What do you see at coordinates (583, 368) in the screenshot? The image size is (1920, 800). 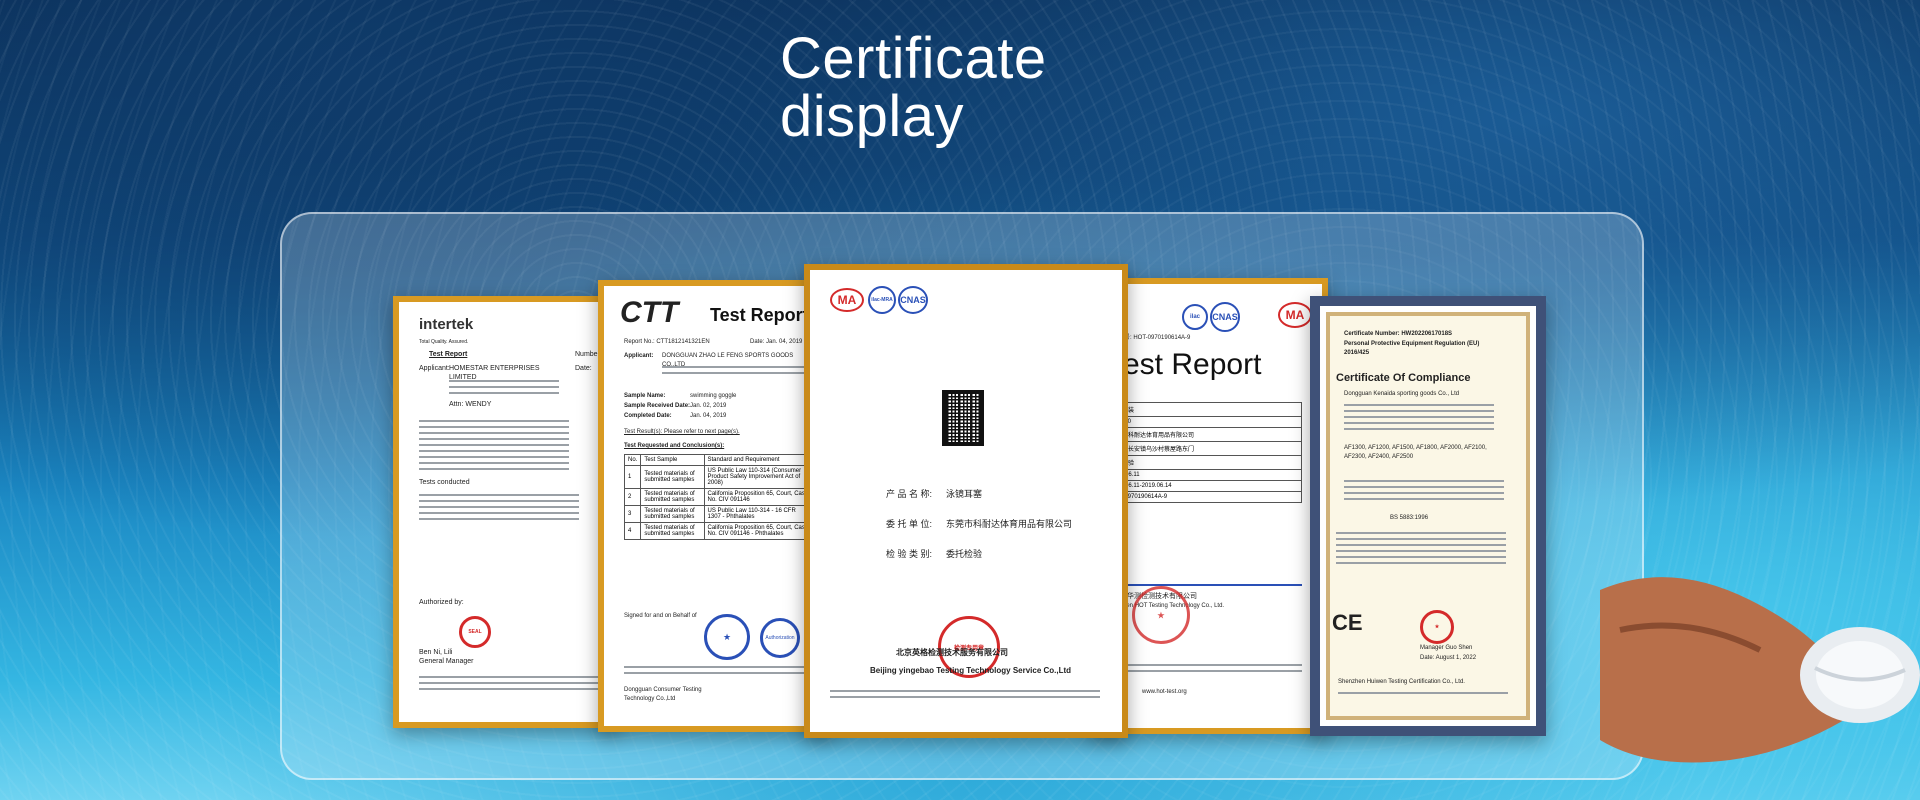 I see `intertek-date-label: Date:` at bounding box center [583, 368].